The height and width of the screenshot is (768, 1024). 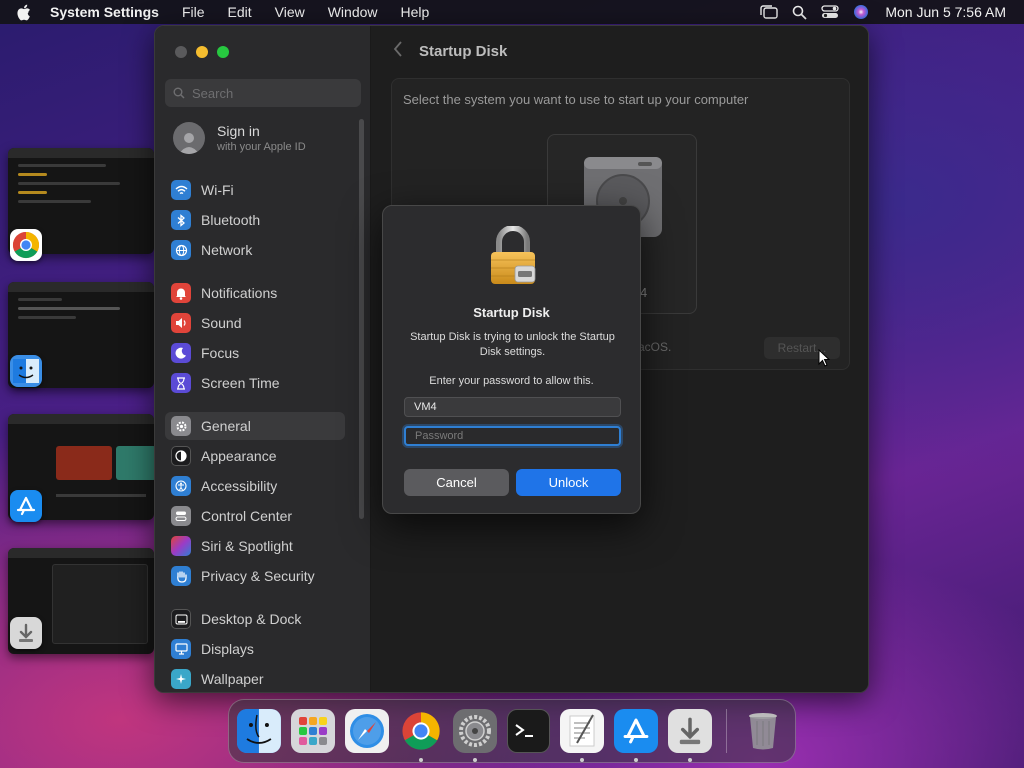 What do you see at coordinates (644, 292) in the screenshot?
I see `volume-name: 4` at bounding box center [644, 292].